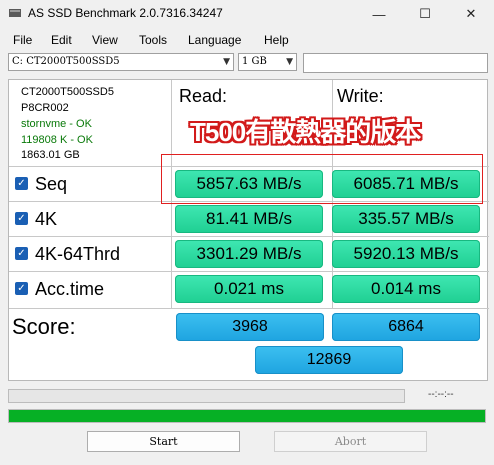 The height and width of the screenshot is (465, 494). What do you see at coordinates (67, 92) in the screenshot?
I see `drive-model: CT2000T500SSD5` at bounding box center [67, 92].